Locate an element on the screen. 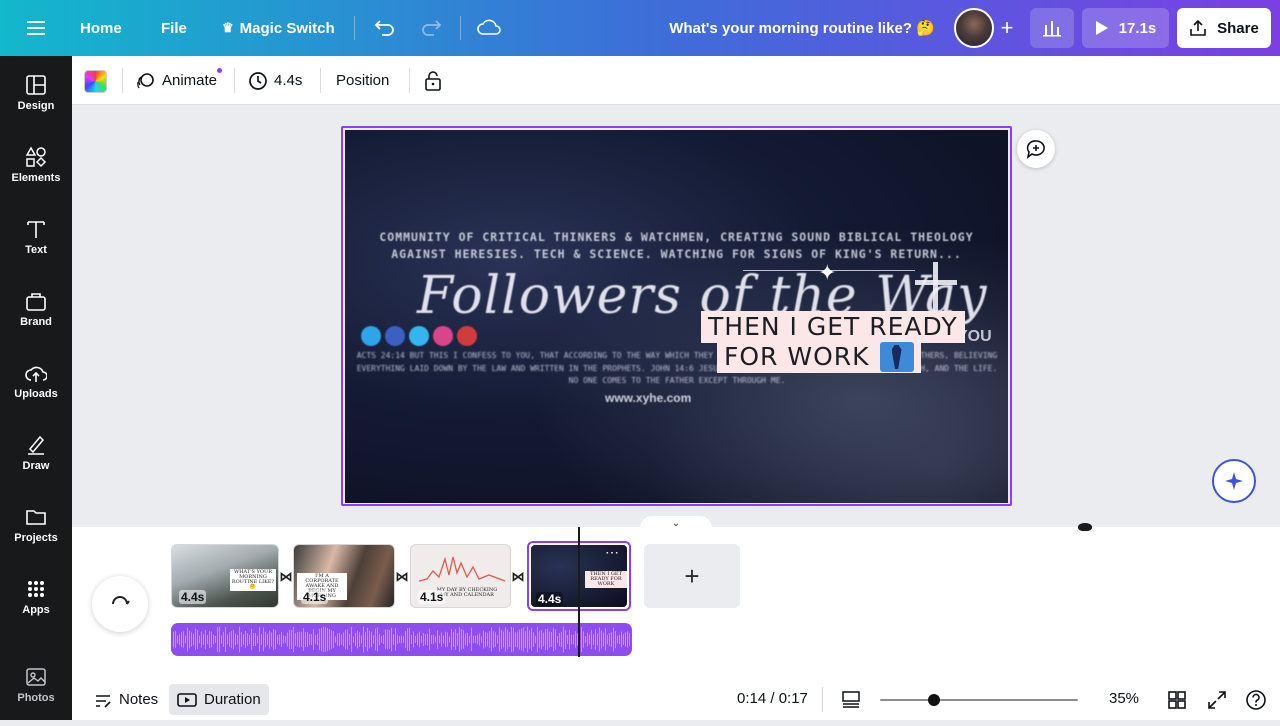 The height and width of the screenshot is (726, 1280). document-title: What's your morning routine like? 🤔 is located at coordinates (802, 28).